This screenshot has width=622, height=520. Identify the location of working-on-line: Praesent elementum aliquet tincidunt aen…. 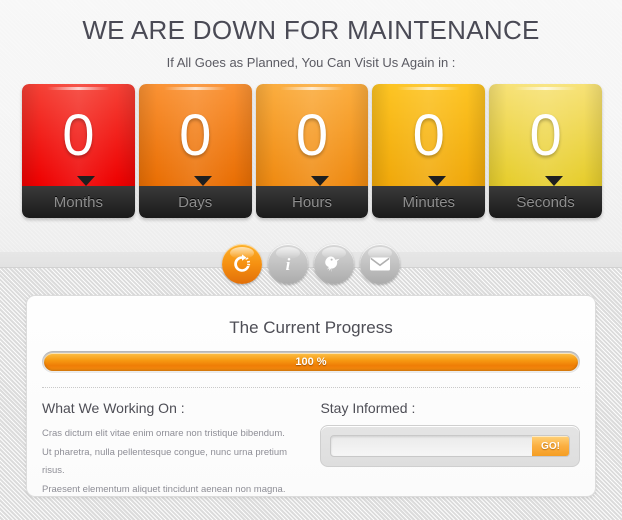
(164, 489).